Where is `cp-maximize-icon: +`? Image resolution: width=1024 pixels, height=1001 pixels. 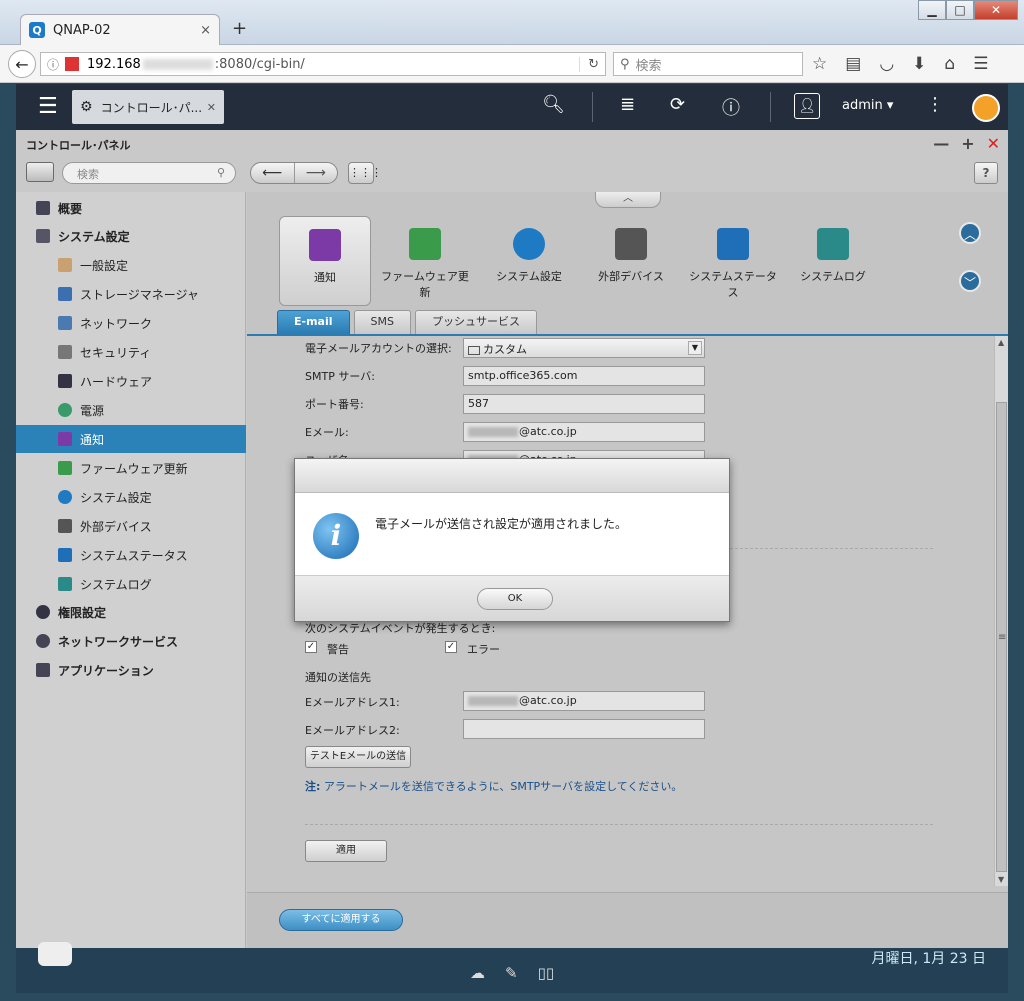 cp-maximize-icon: + is located at coordinates (967, 143).